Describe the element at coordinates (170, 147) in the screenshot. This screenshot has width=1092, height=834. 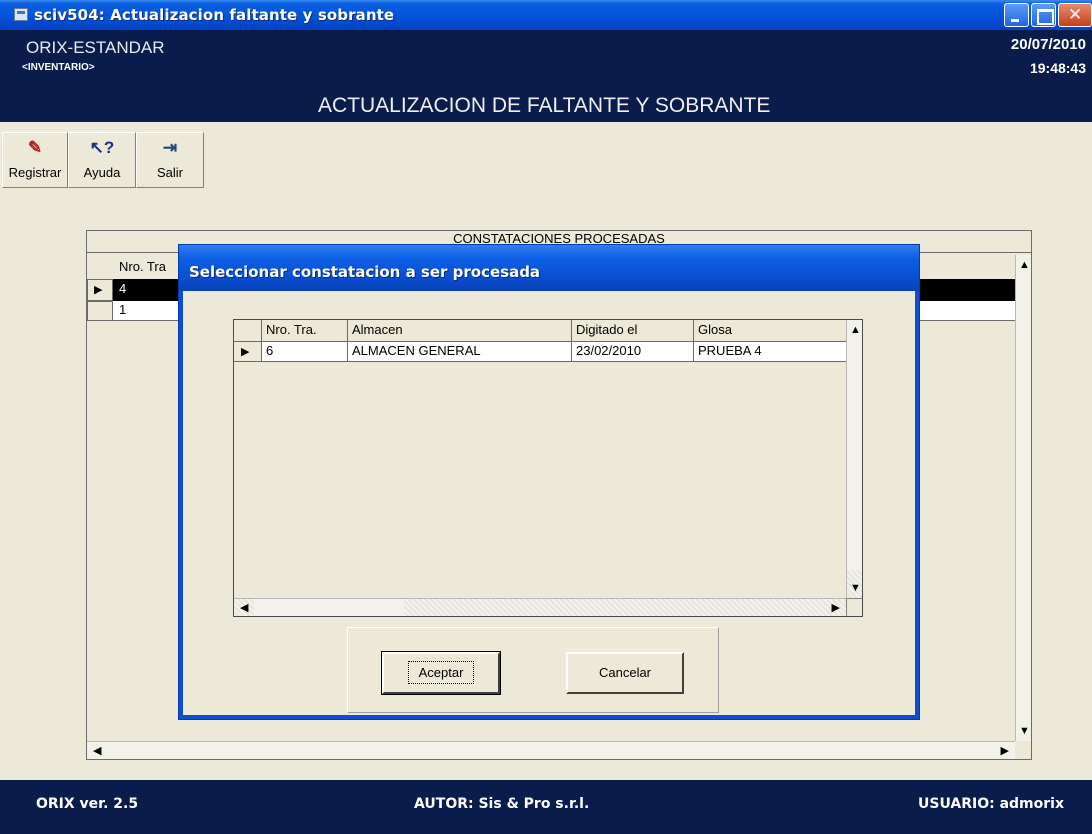
I see `exit-icon: ⇥` at that location.